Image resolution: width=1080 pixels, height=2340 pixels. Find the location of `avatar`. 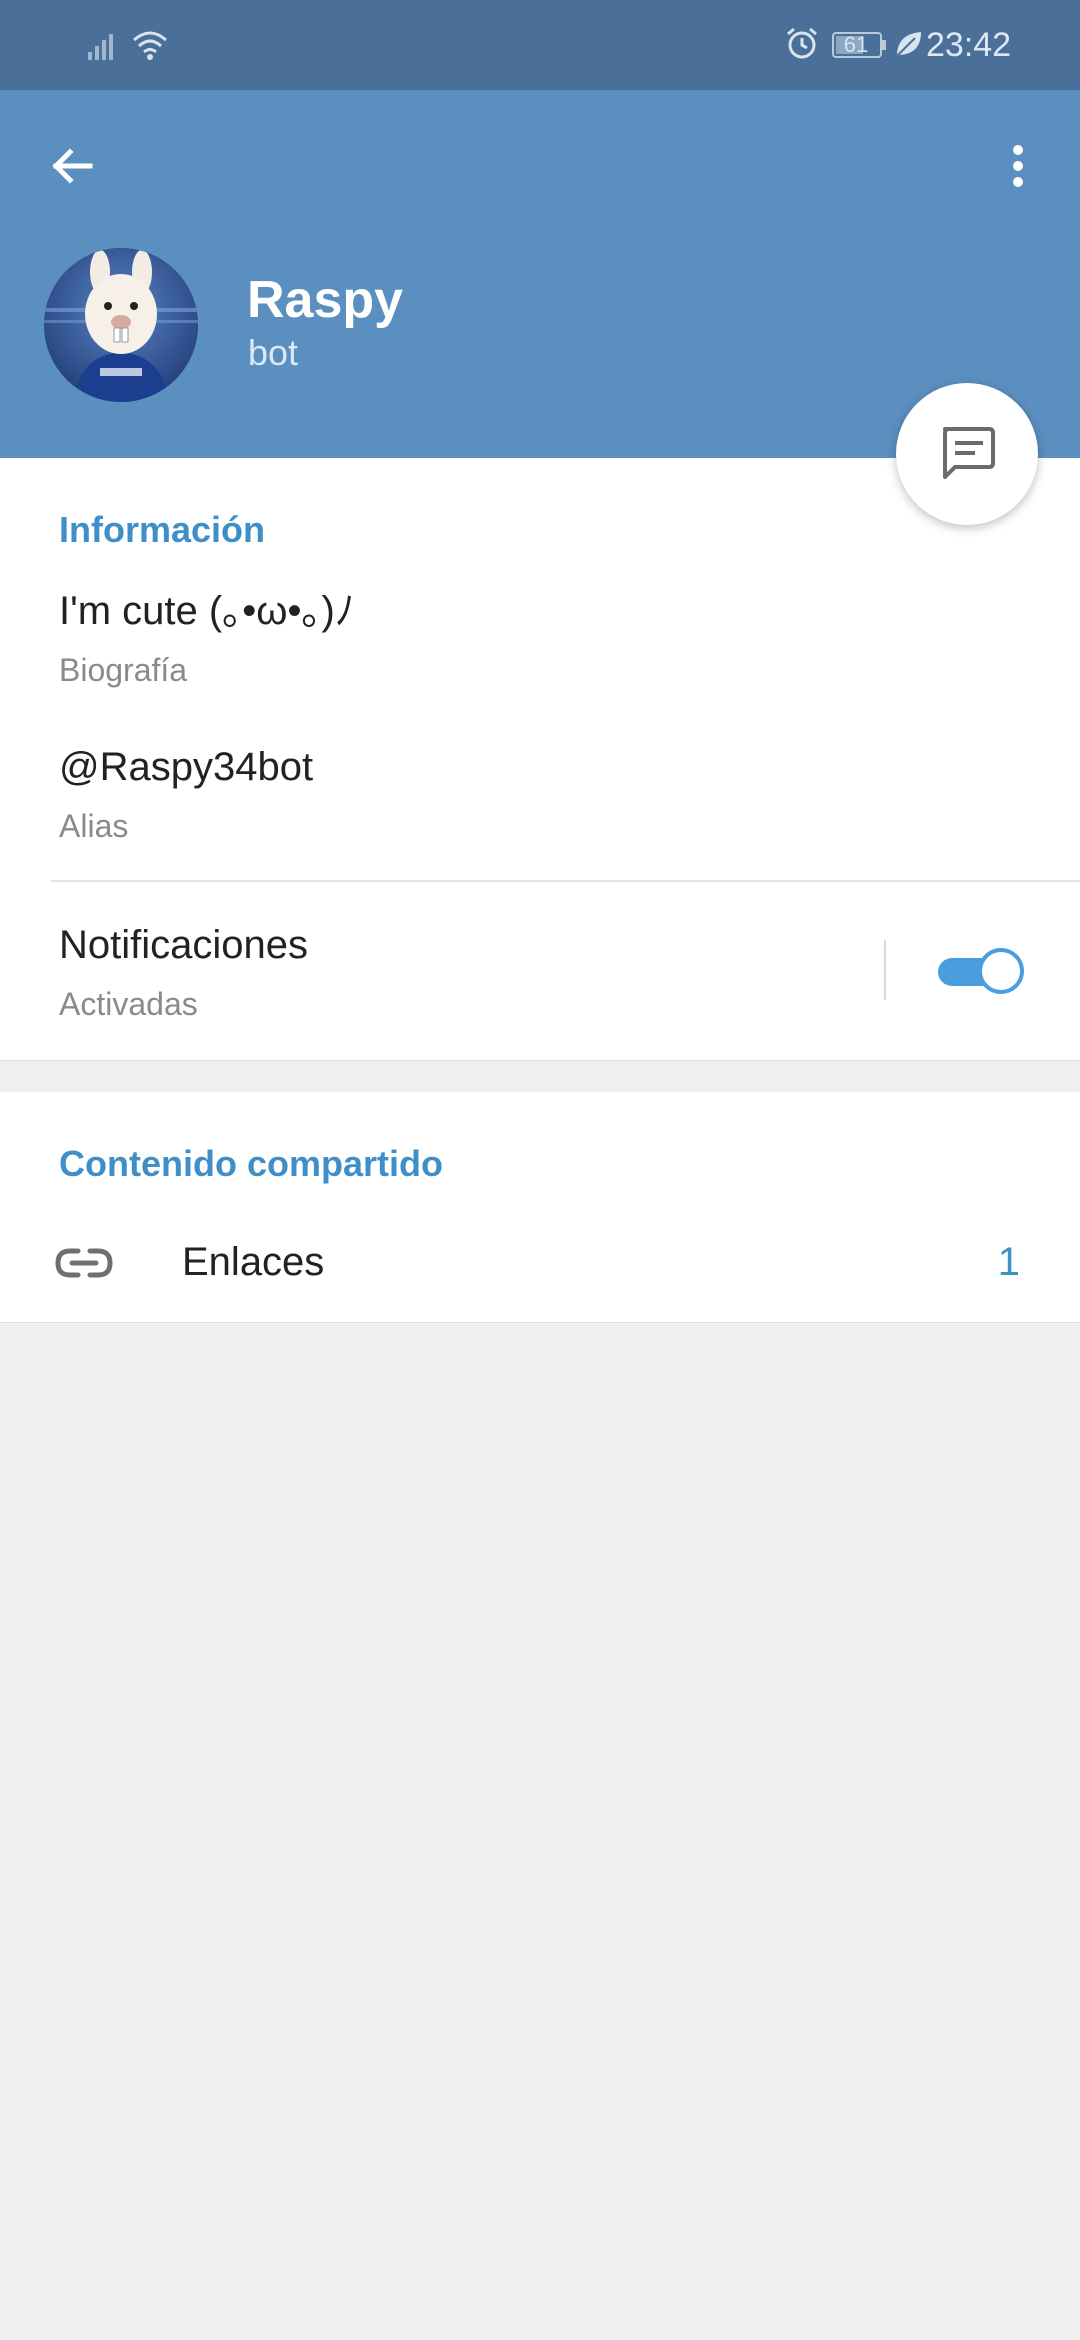

avatar is located at coordinates (121, 325).